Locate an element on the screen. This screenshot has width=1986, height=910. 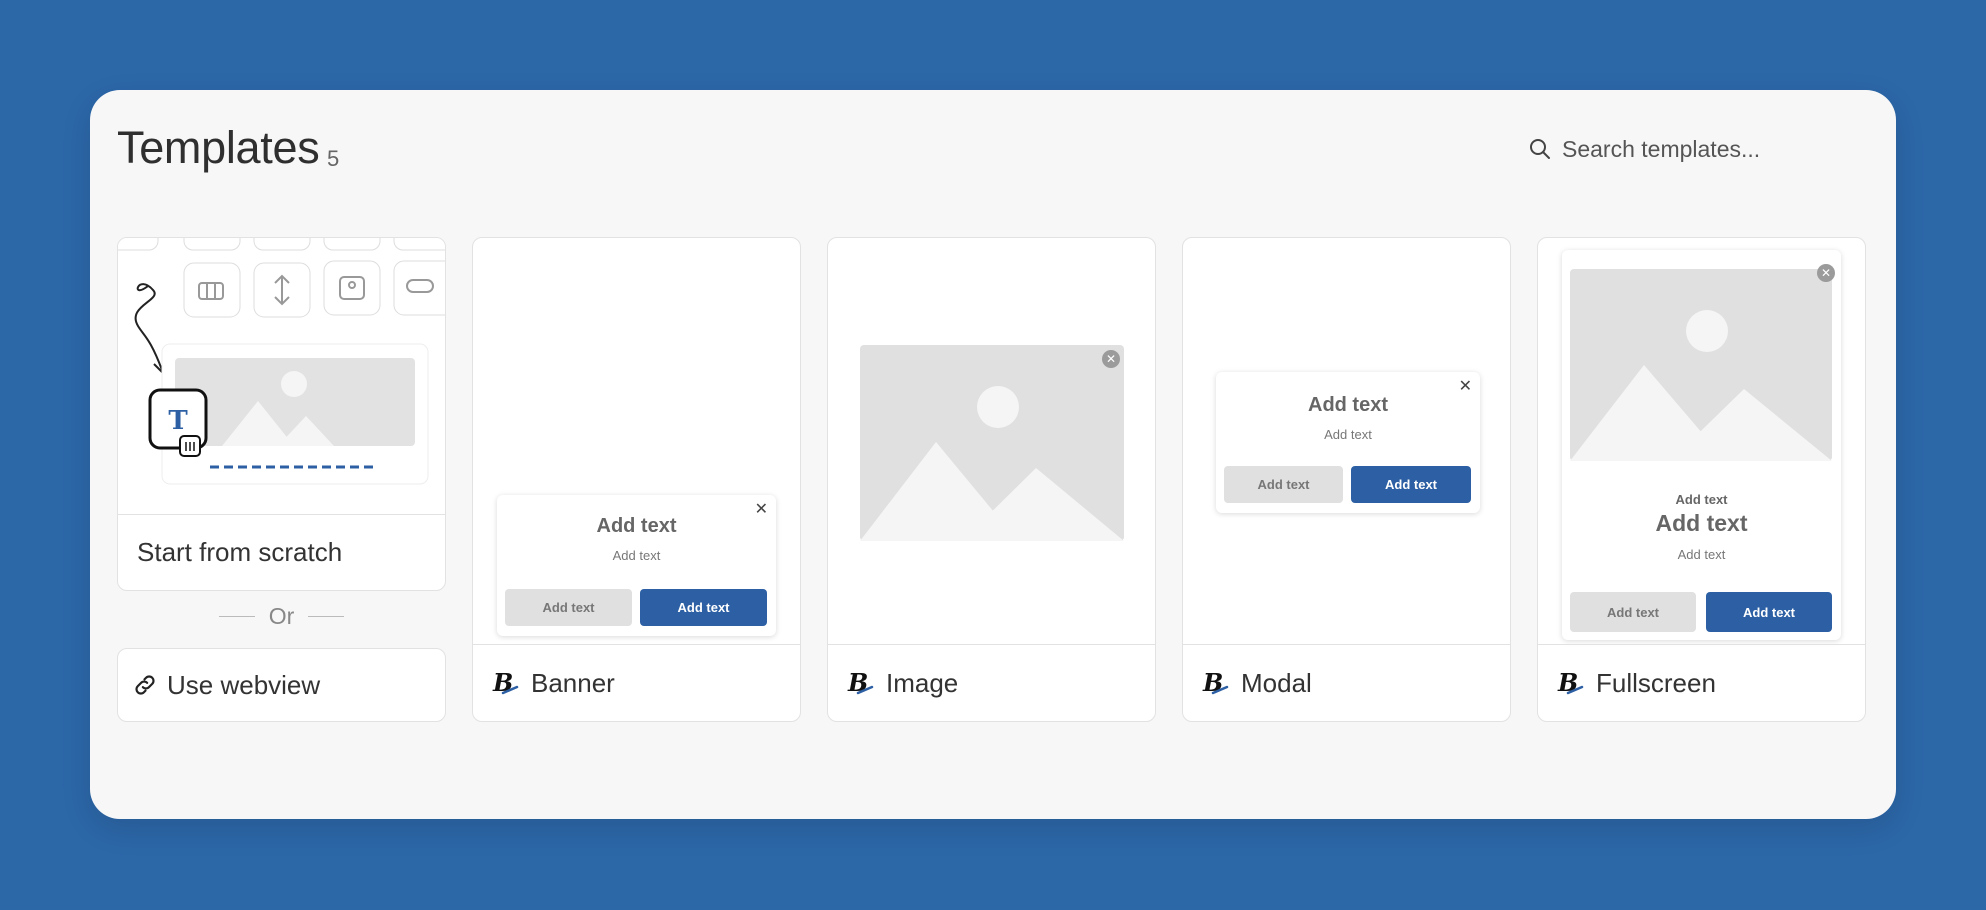
scratch-footer: Start from scratch is located at coordinates (281, 552).